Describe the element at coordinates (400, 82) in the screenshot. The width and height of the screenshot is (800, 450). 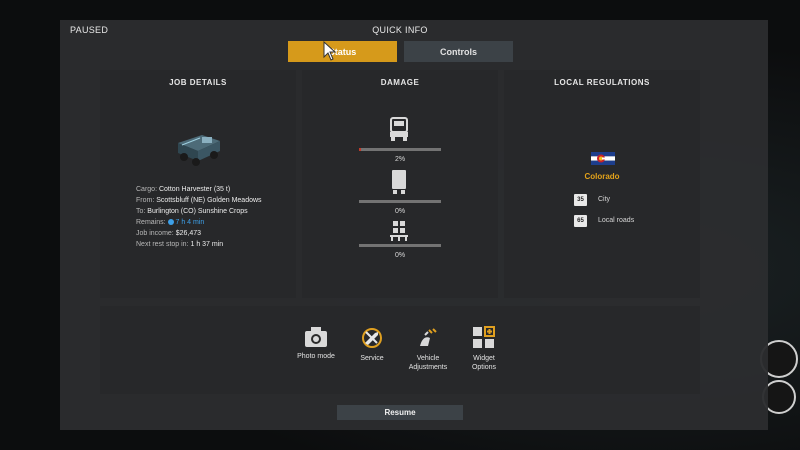
I see `damage-title: DAMAGE` at that location.